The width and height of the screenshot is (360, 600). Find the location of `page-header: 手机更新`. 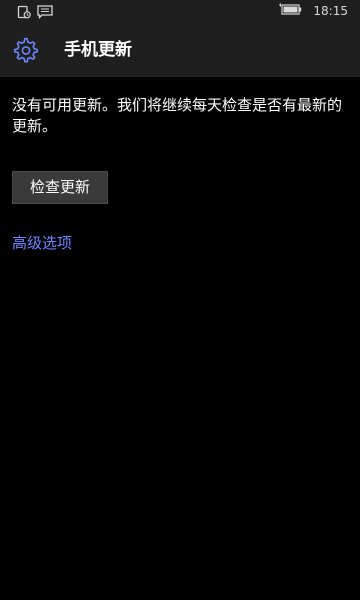

page-header: 手机更新 is located at coordinates (180, 50).